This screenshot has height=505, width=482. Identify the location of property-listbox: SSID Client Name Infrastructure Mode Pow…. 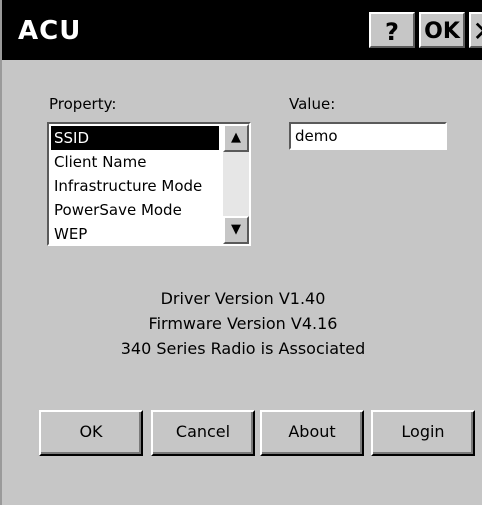
(149, 184).